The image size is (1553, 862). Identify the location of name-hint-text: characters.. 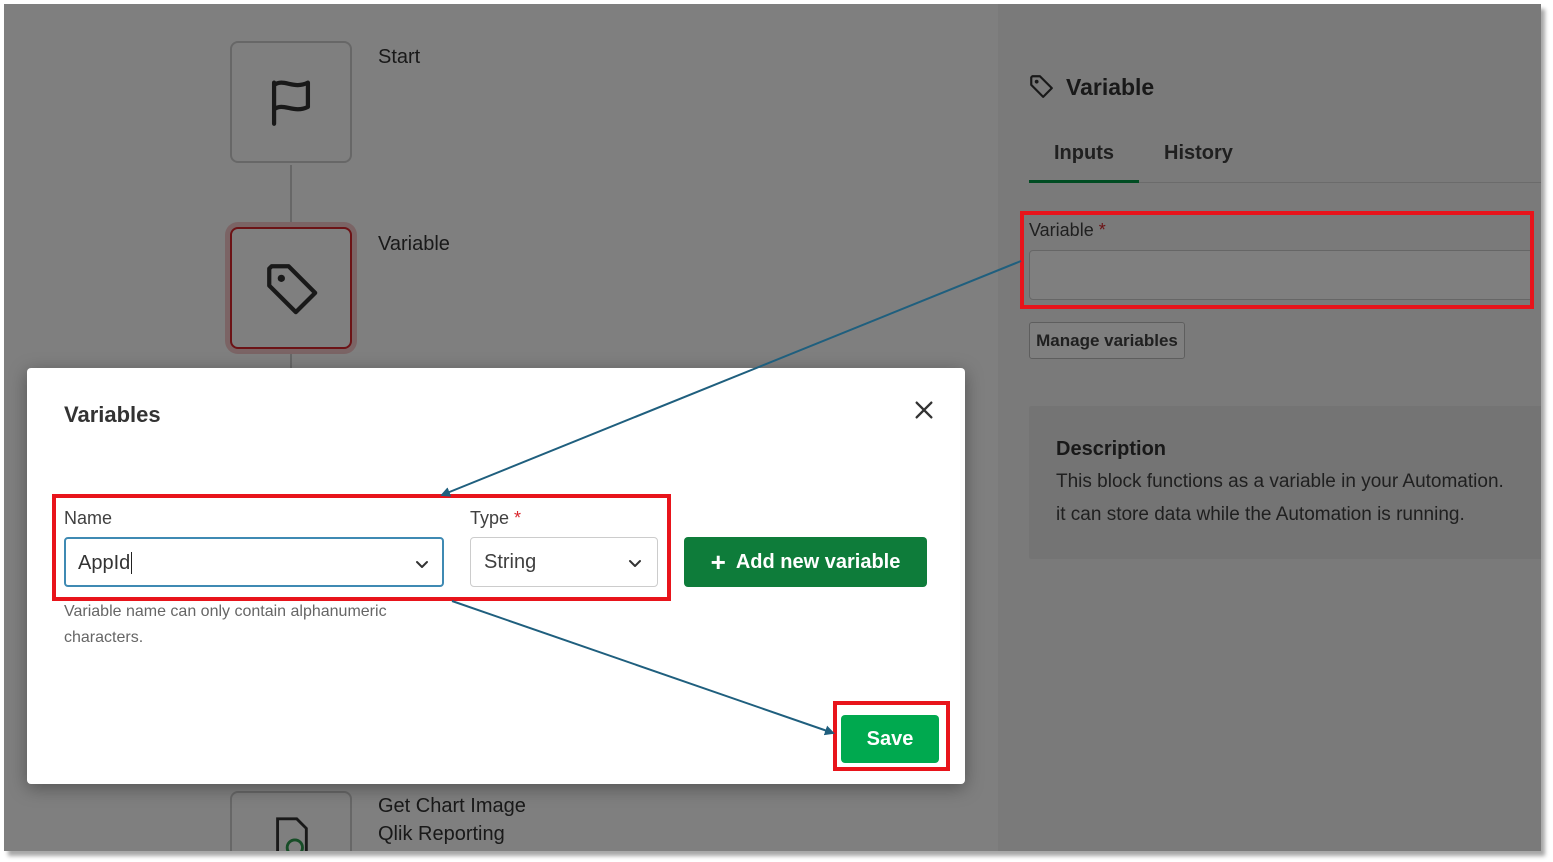
(104, 637).